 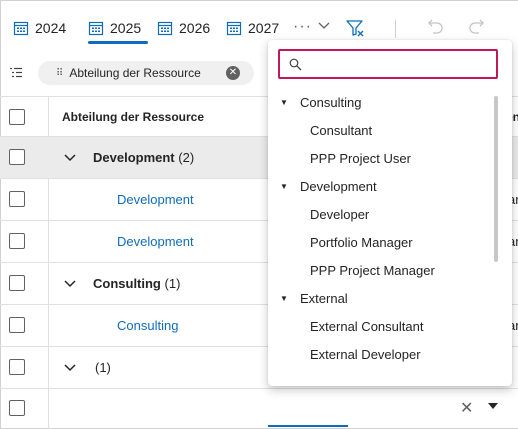 What do you see at coordinates (365, 354) in the screenshot?
I see `option-external-developer: External Developer` at bounding box center [365, 354].